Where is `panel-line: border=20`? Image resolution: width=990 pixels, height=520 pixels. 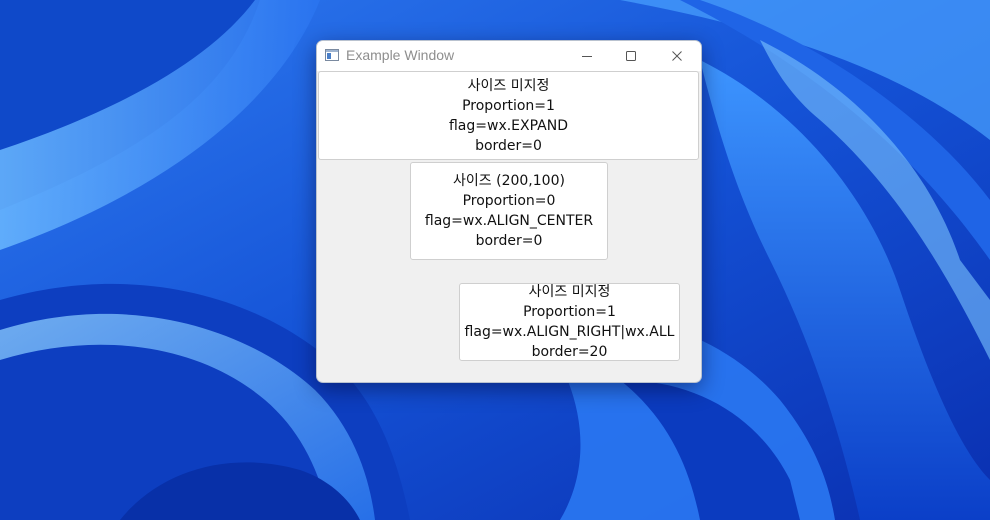 panel-line: border=20 is located at coordinates (569, 352).